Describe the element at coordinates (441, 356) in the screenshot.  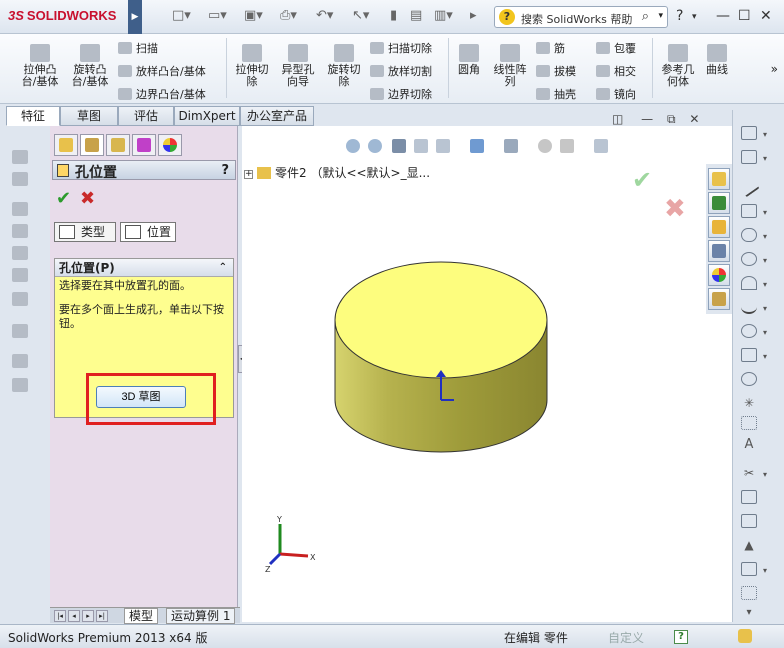
I see `cylinder-model` at that location.